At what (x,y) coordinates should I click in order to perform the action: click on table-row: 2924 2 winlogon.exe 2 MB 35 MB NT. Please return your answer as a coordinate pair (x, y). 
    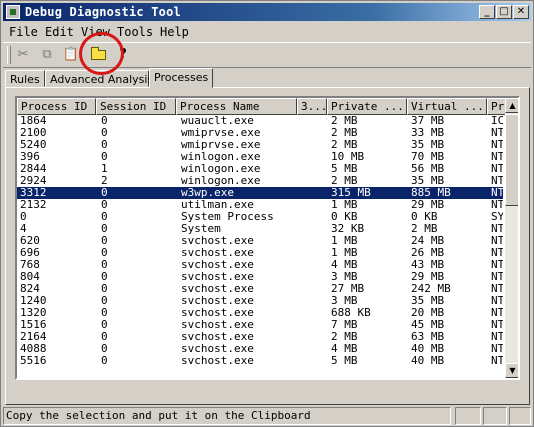
    Looking at the image, I should click on (260, 181).